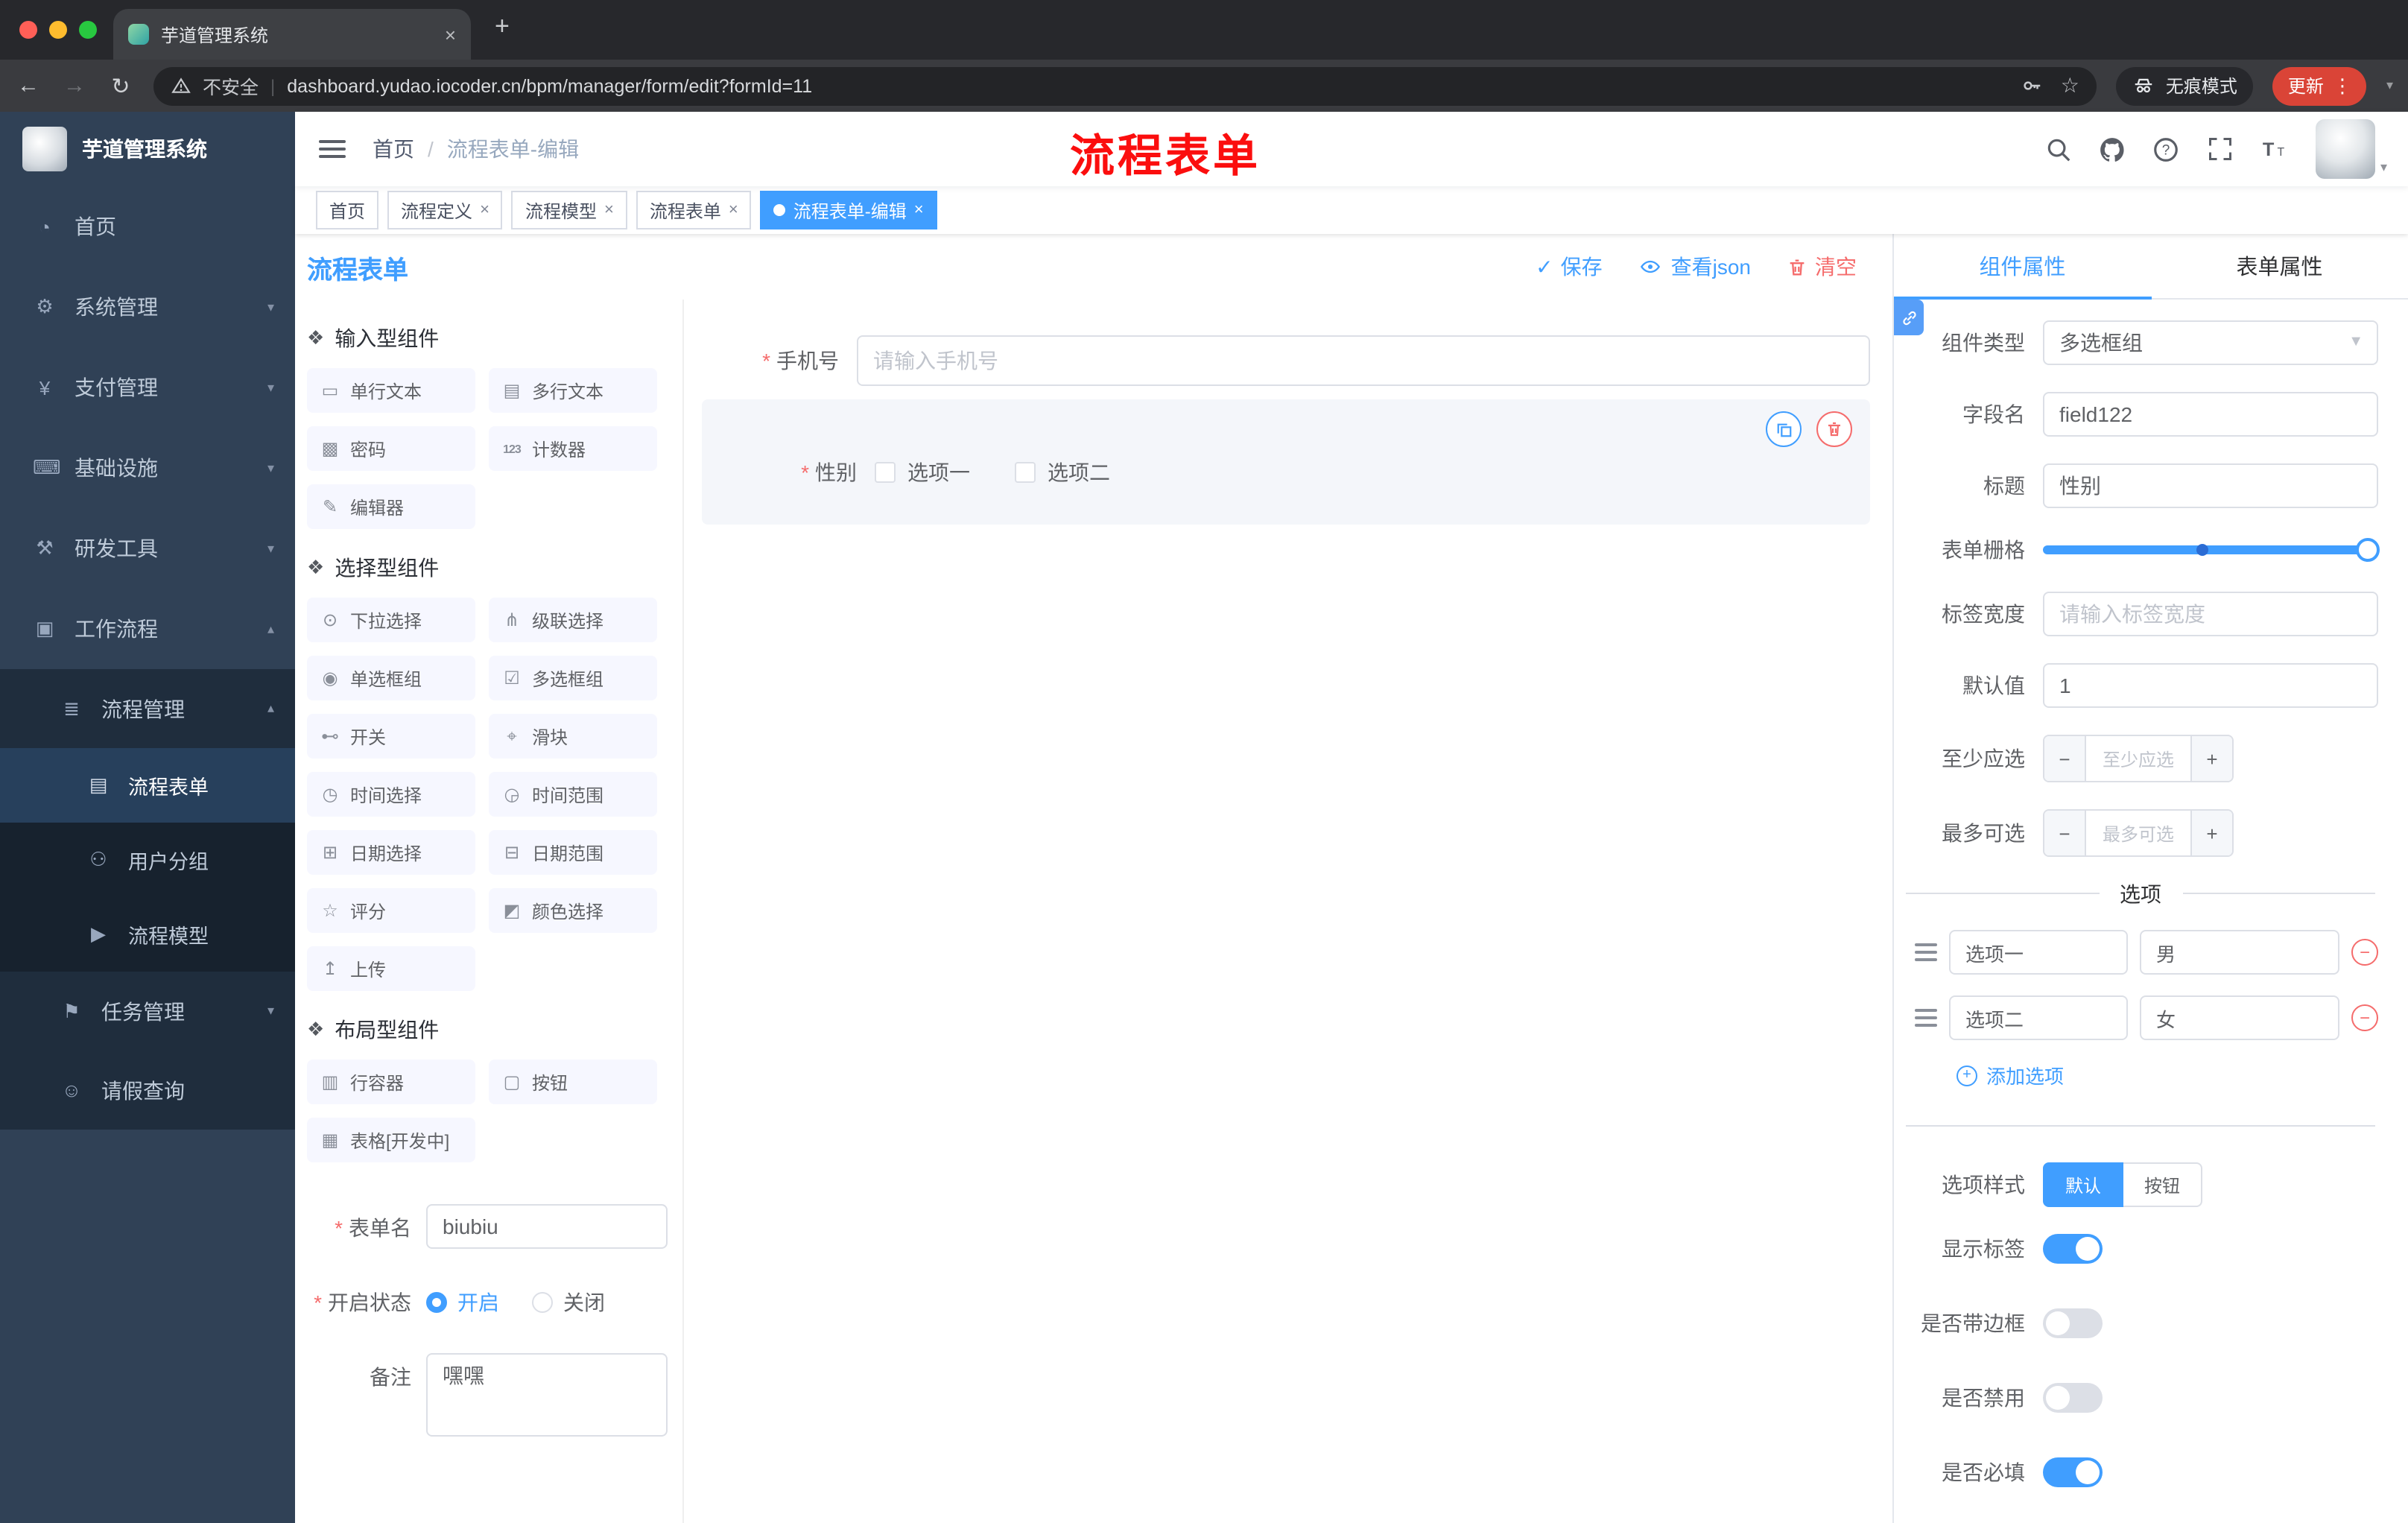  Describe the element at coordinates (568, 1303) in the screenshot. I see `status-off-radio: 关闭` at that location.